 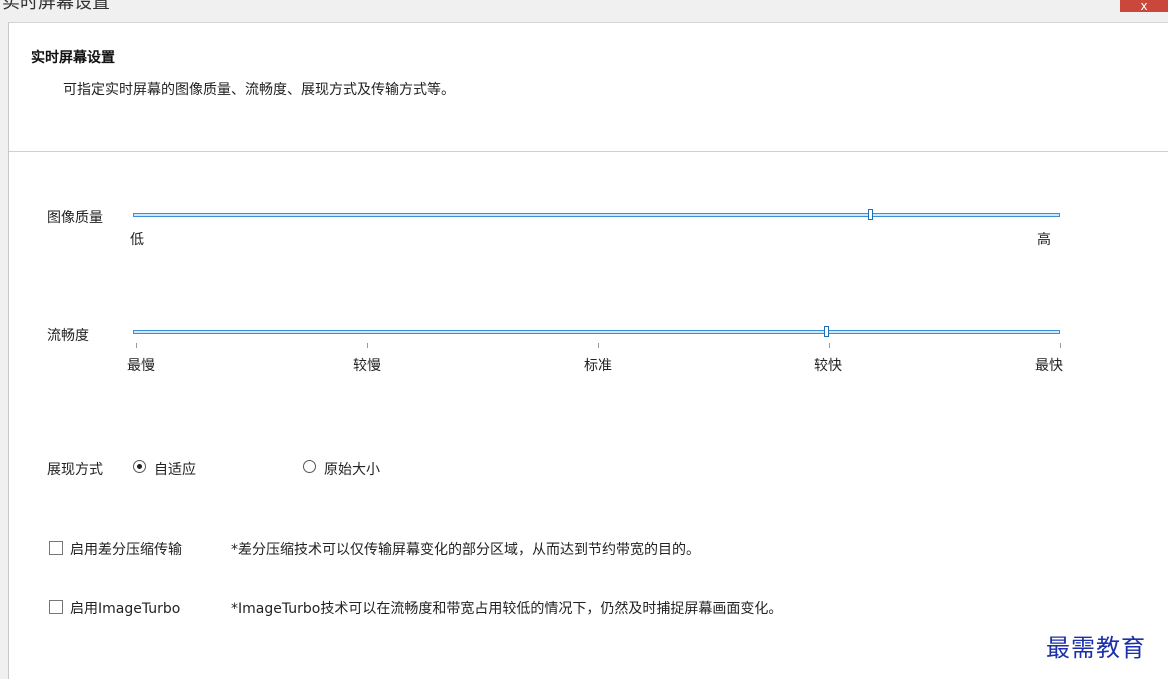 What do you see at coordinates (139, 466) in the screenshot?
I see `display-mode-adaptive-radio` at bounding box center [139, 466].